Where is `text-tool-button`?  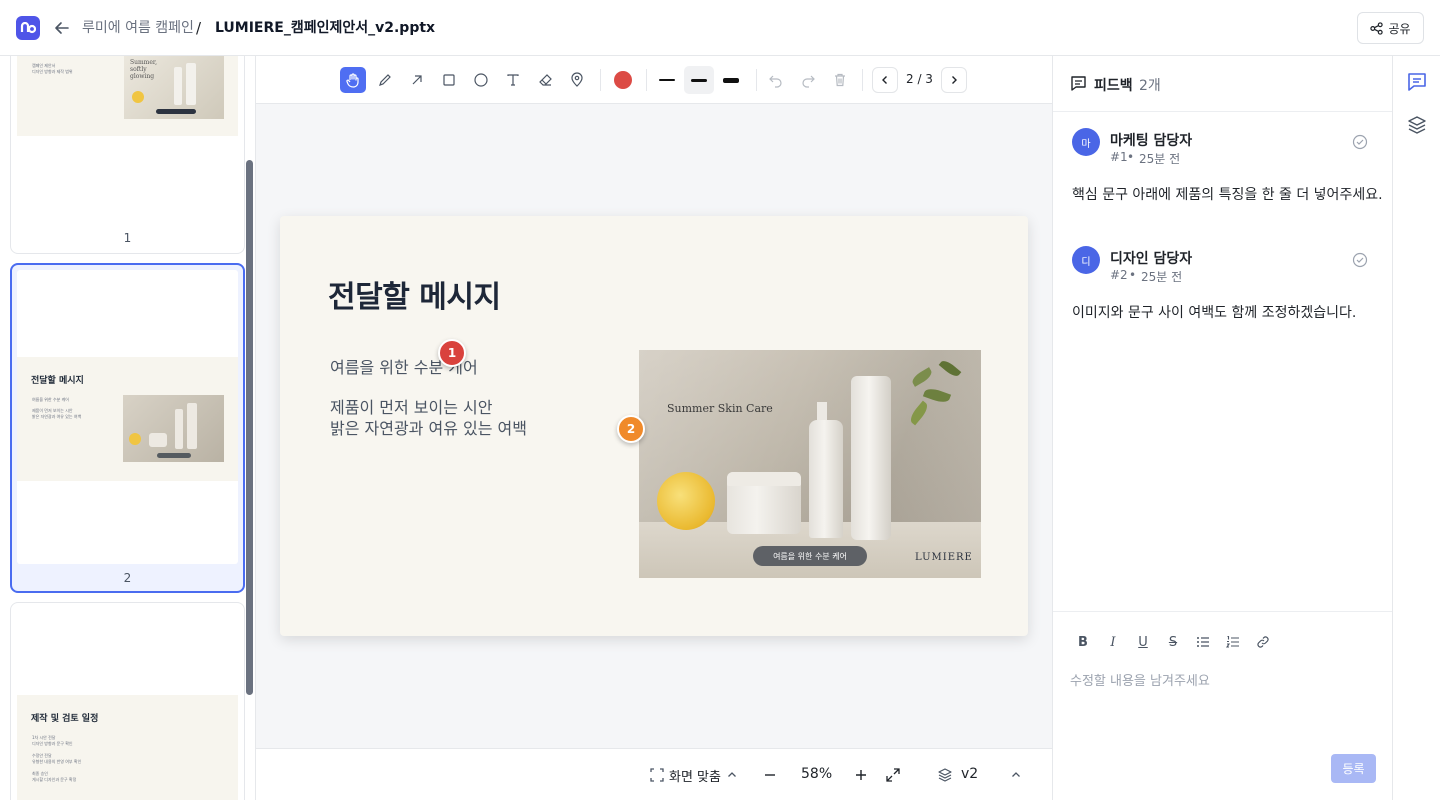
text-tool-button is located at coordinates (513, 80).